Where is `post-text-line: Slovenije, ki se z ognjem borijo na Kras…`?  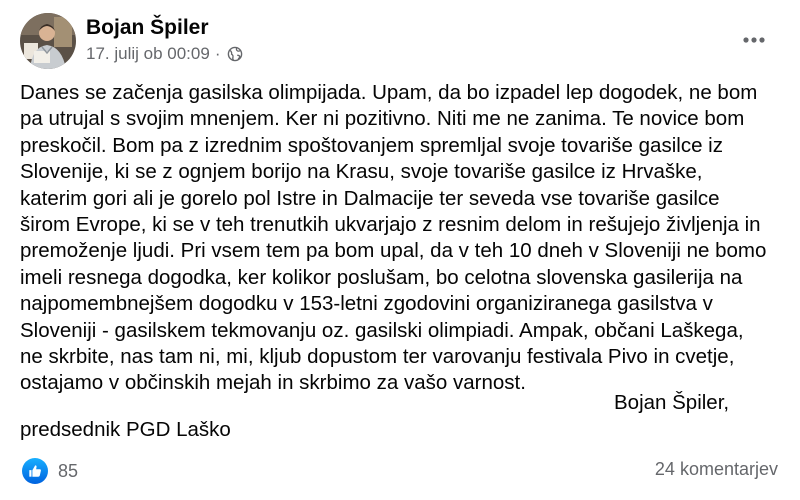 post-text-line: Slovenije, ki se z ognjem borijo na Kras… is located at coordinates (361, 172).